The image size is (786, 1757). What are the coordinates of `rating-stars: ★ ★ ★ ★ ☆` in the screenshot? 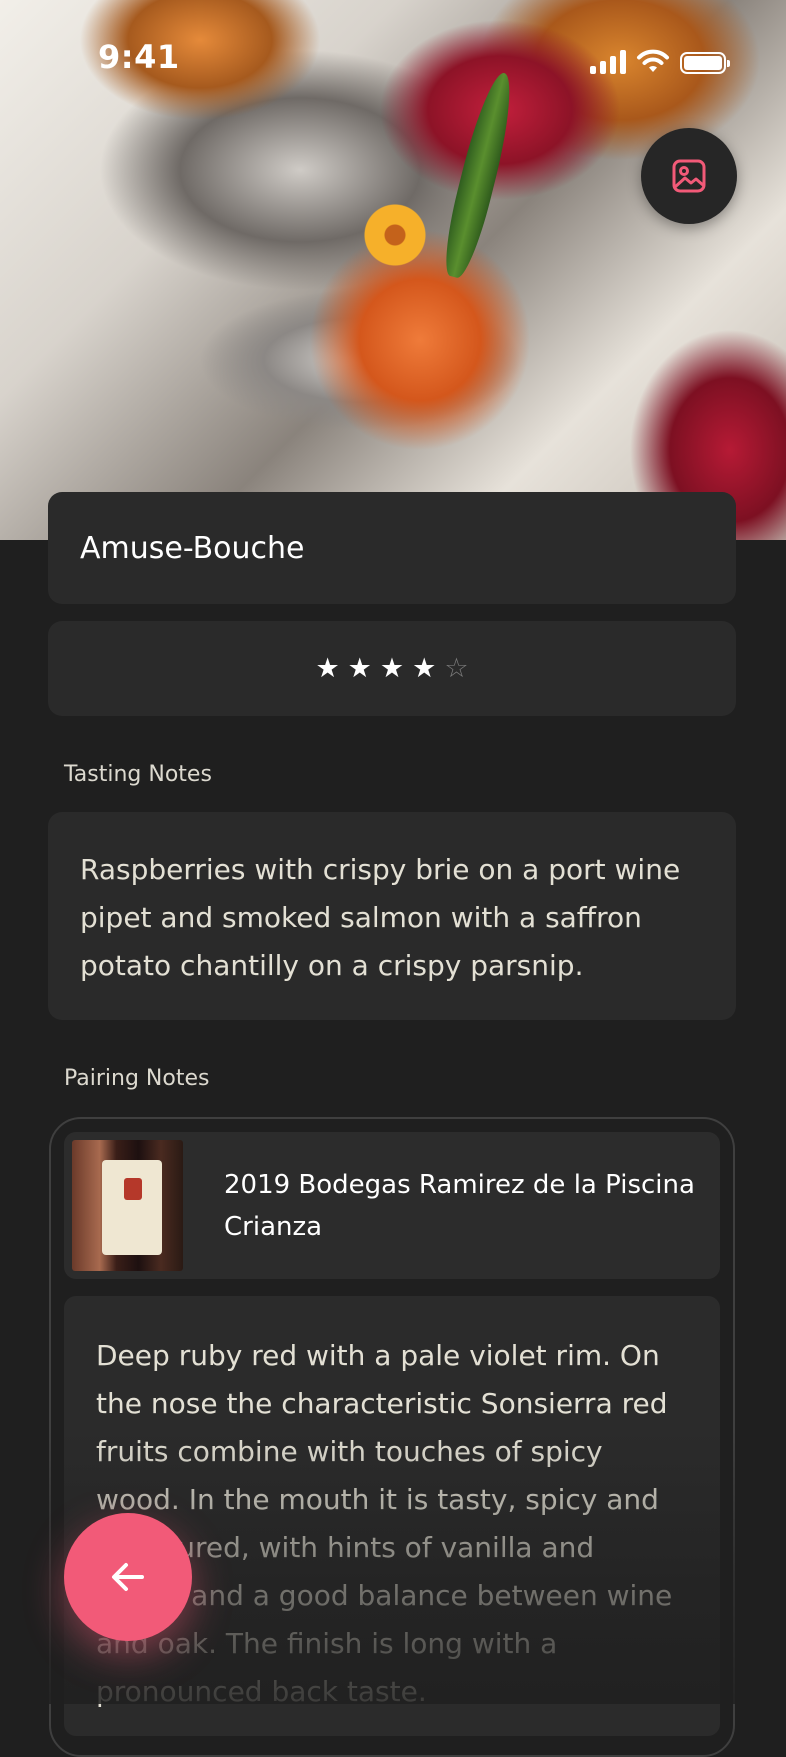 It's located at (392, 668).